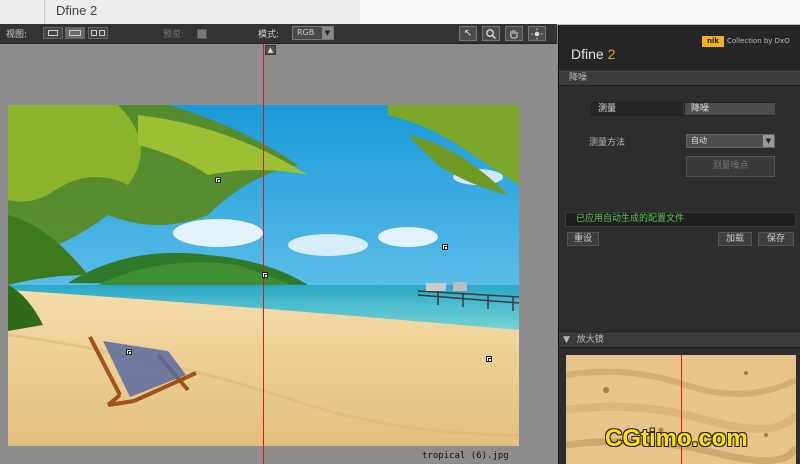 Image resolution: width=800 pixels, height=464 pixels. What do you see at coordinates (77, 10) in the screenshot?
I see `window-title: Dfine 2` at bounding box center [77, 10].